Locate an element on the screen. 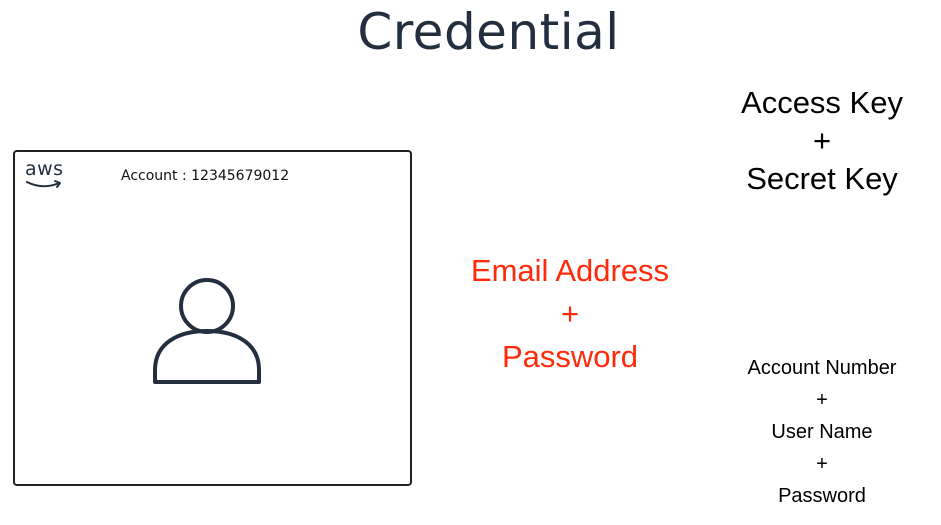  account-number-text: Account Number is located at coordinates (822, 368).